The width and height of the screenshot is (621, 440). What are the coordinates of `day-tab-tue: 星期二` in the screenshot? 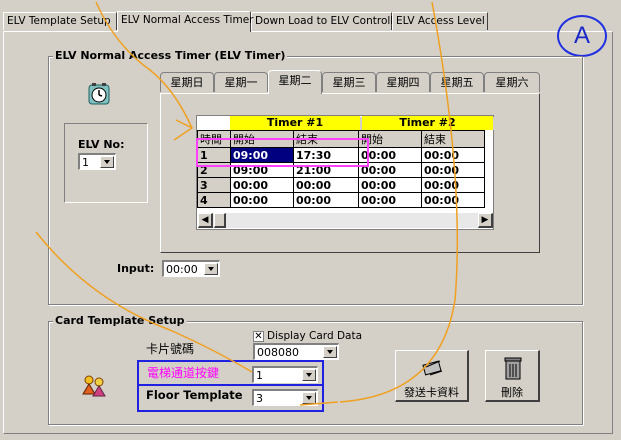 It's located at (295, 82).